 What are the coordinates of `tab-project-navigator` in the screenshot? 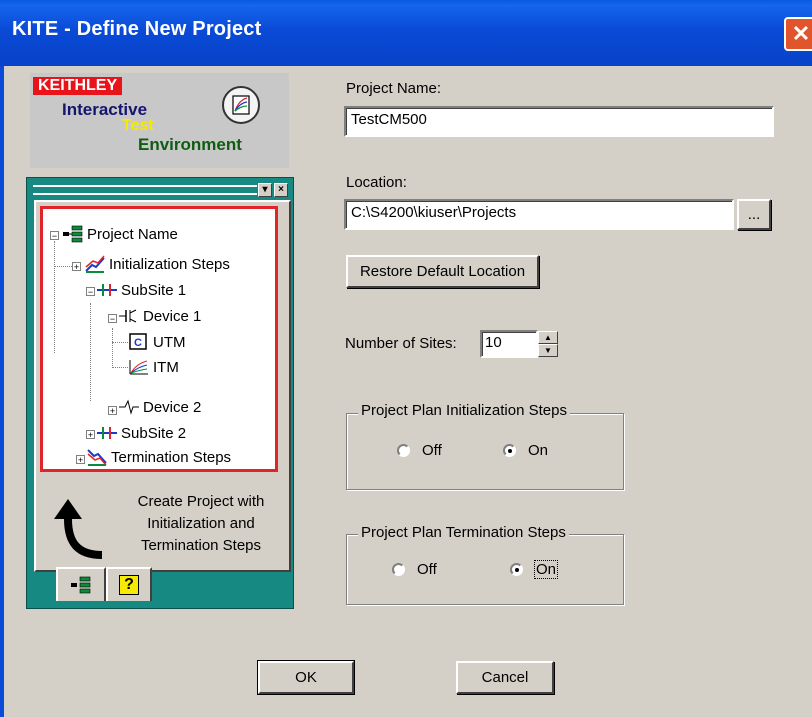 It's located at (81, 584).